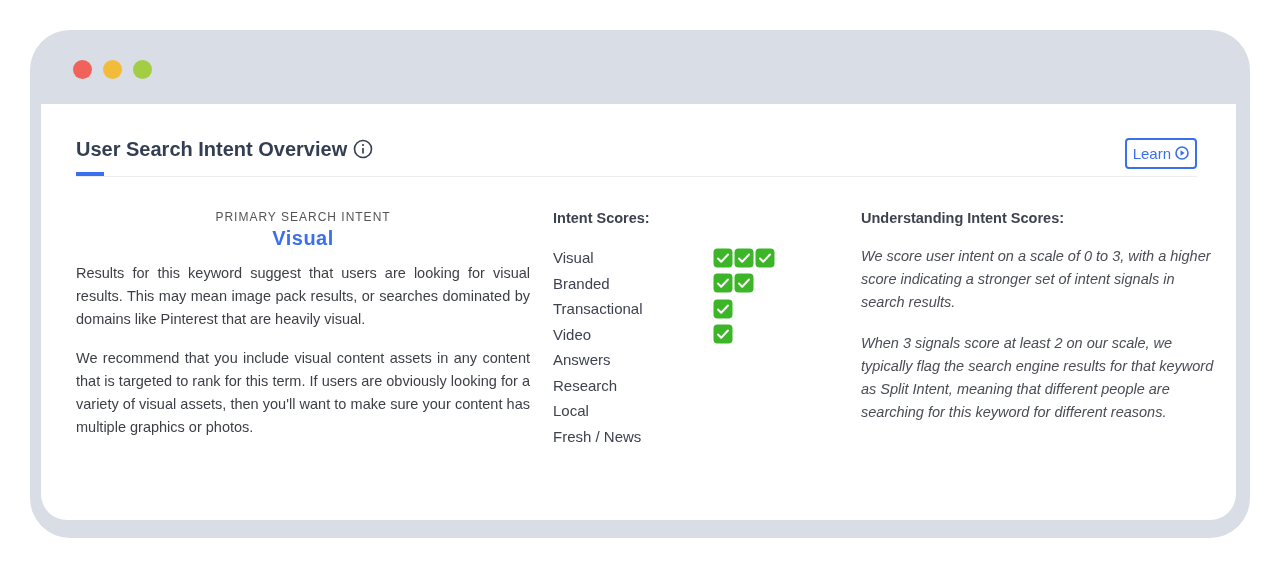 The width and height of the screenshot is (1279, 564). Describe the element at coordinates (574, 258) in the screenshot. I see `intent-name: Visual` at that location.